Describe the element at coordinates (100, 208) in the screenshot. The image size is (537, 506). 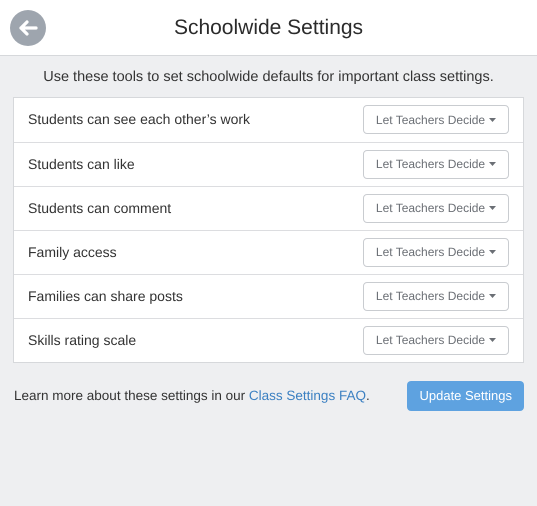
I see `setting-label: Students can comment` at that location.